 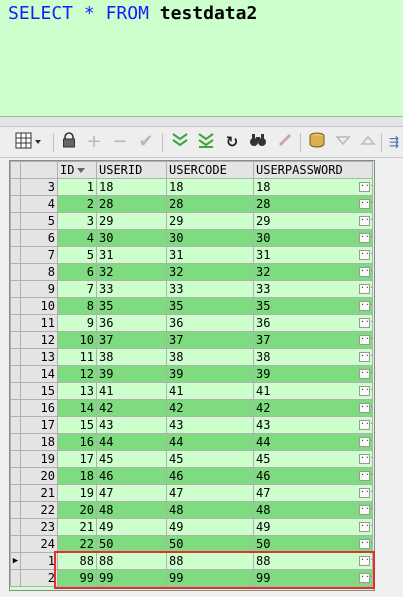 What do you see at coordinates (191, 187) in the screenshot?
I see `table-row: 31181818···` at bounding box center [191, 187].